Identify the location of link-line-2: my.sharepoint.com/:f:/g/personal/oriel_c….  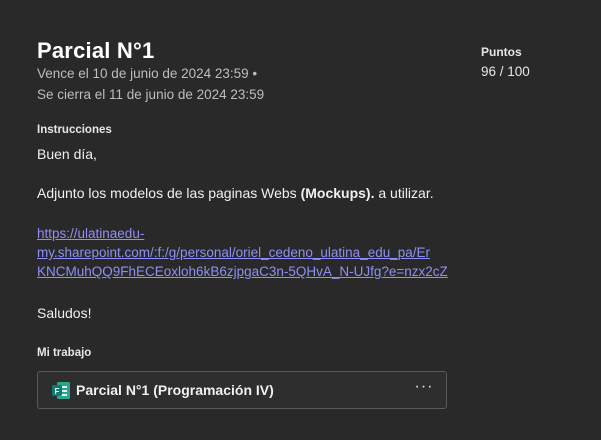
(247, 252).